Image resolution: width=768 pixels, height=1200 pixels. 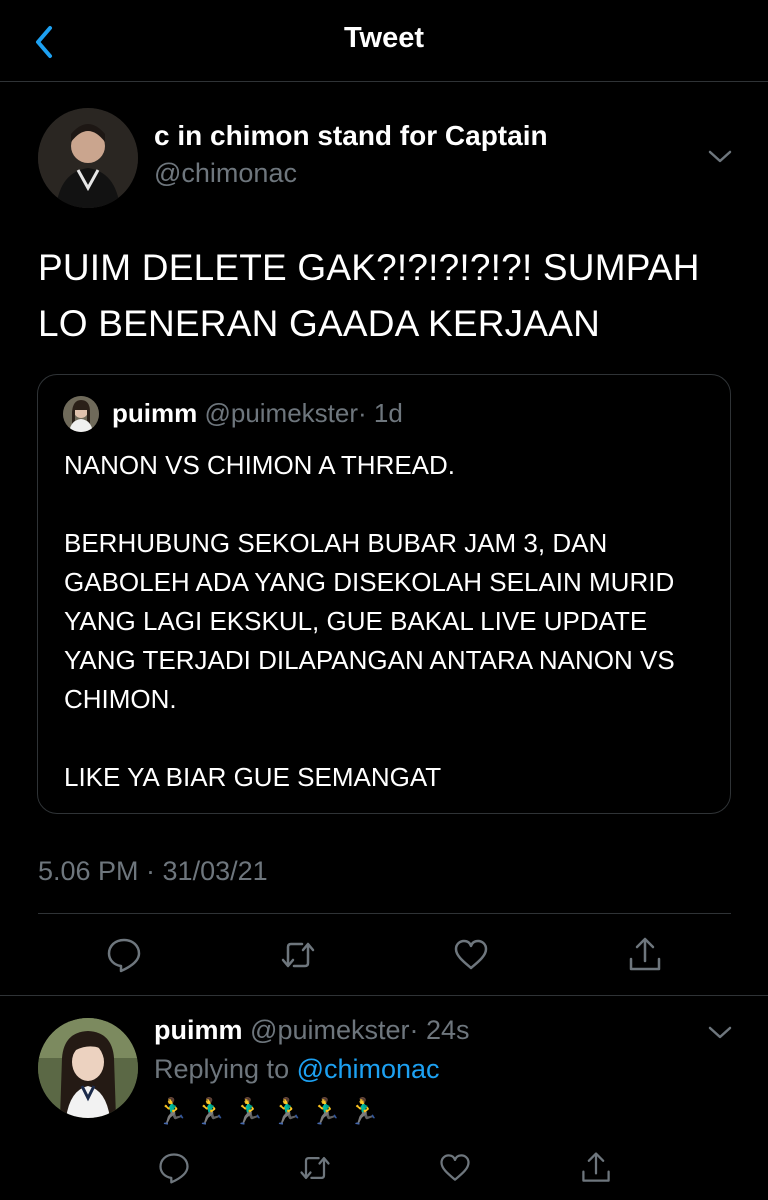 What do you see at coordinates (380, 413) in the screenshot?
I see `quoted-age: · 1d` at bounding box center [380, 413].